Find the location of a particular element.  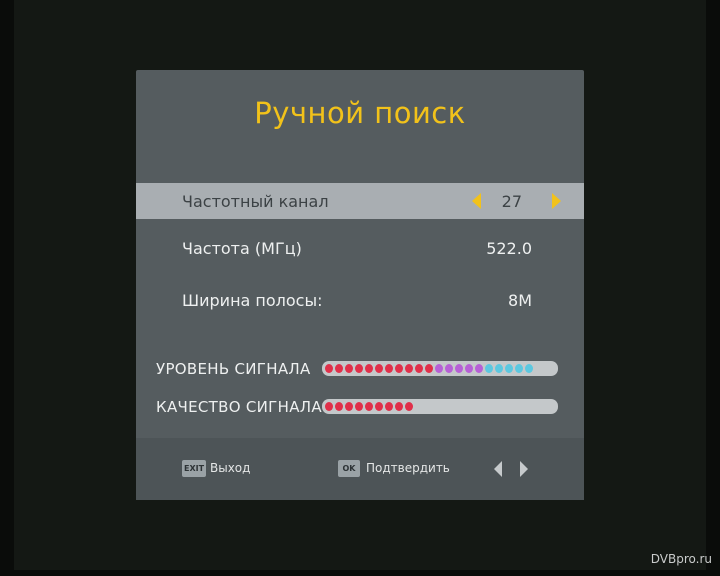

signal-quality-dots is located at coordinates (369, 406).